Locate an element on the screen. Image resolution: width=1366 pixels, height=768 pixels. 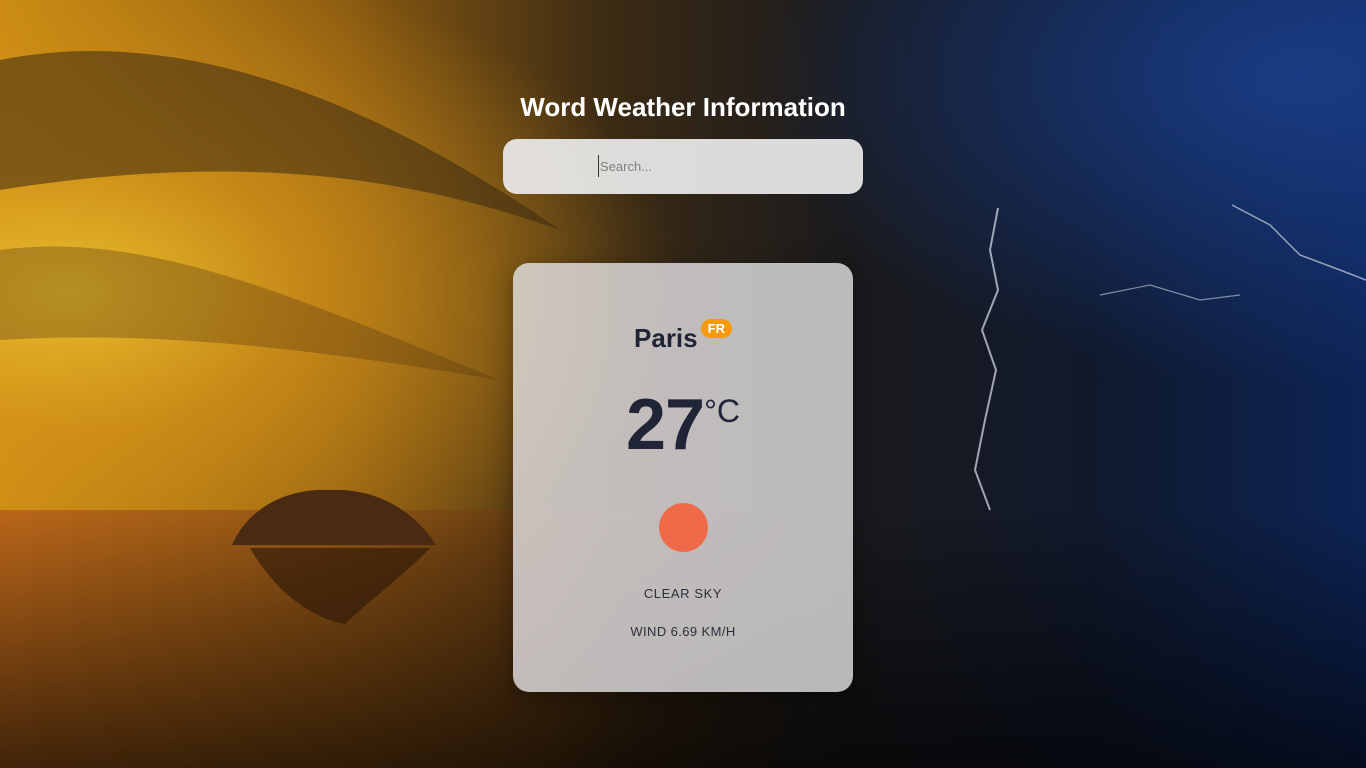
wind-speed: WIND 6.69 KM/H is located at coordinates (683, 631).